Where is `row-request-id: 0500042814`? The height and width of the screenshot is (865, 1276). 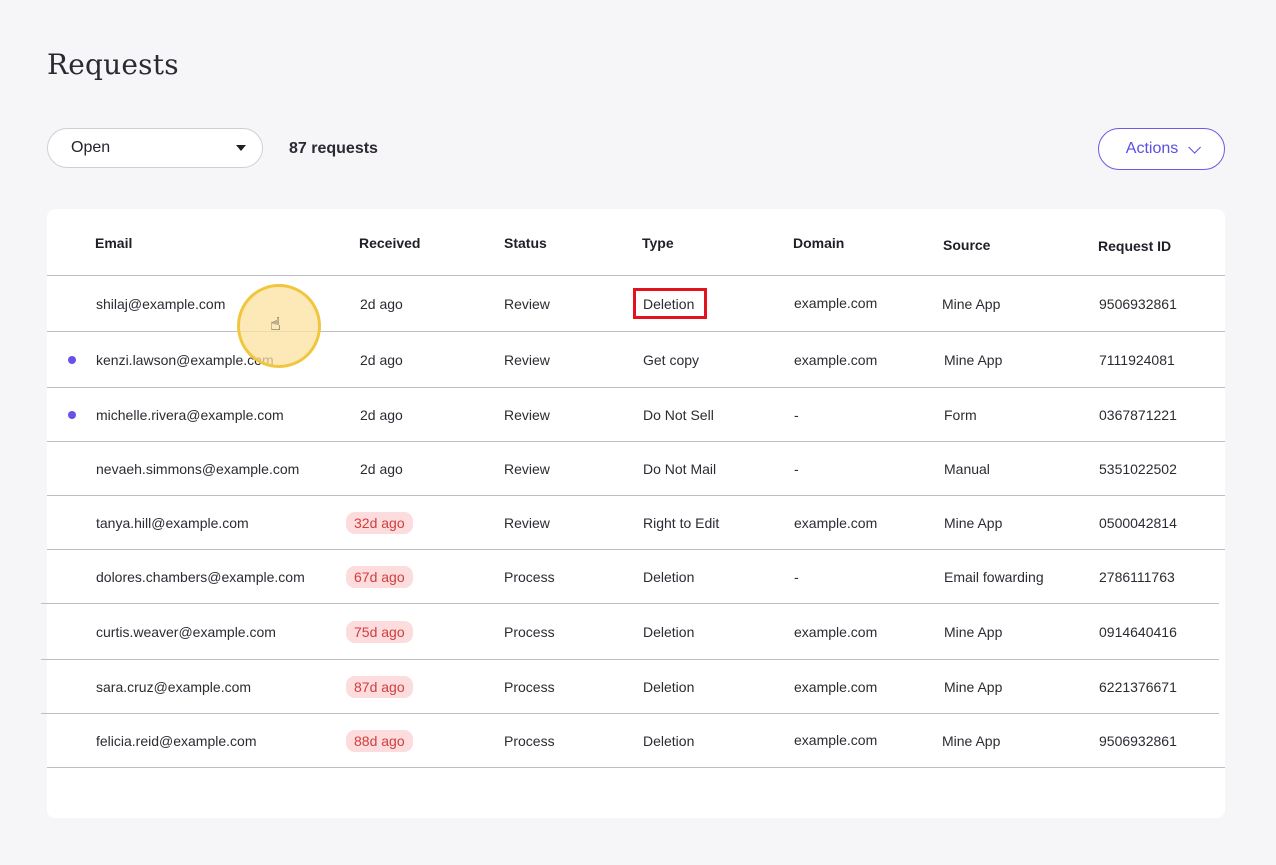 row-request-id: 0500042814 is located at coordinates (1138, 522).